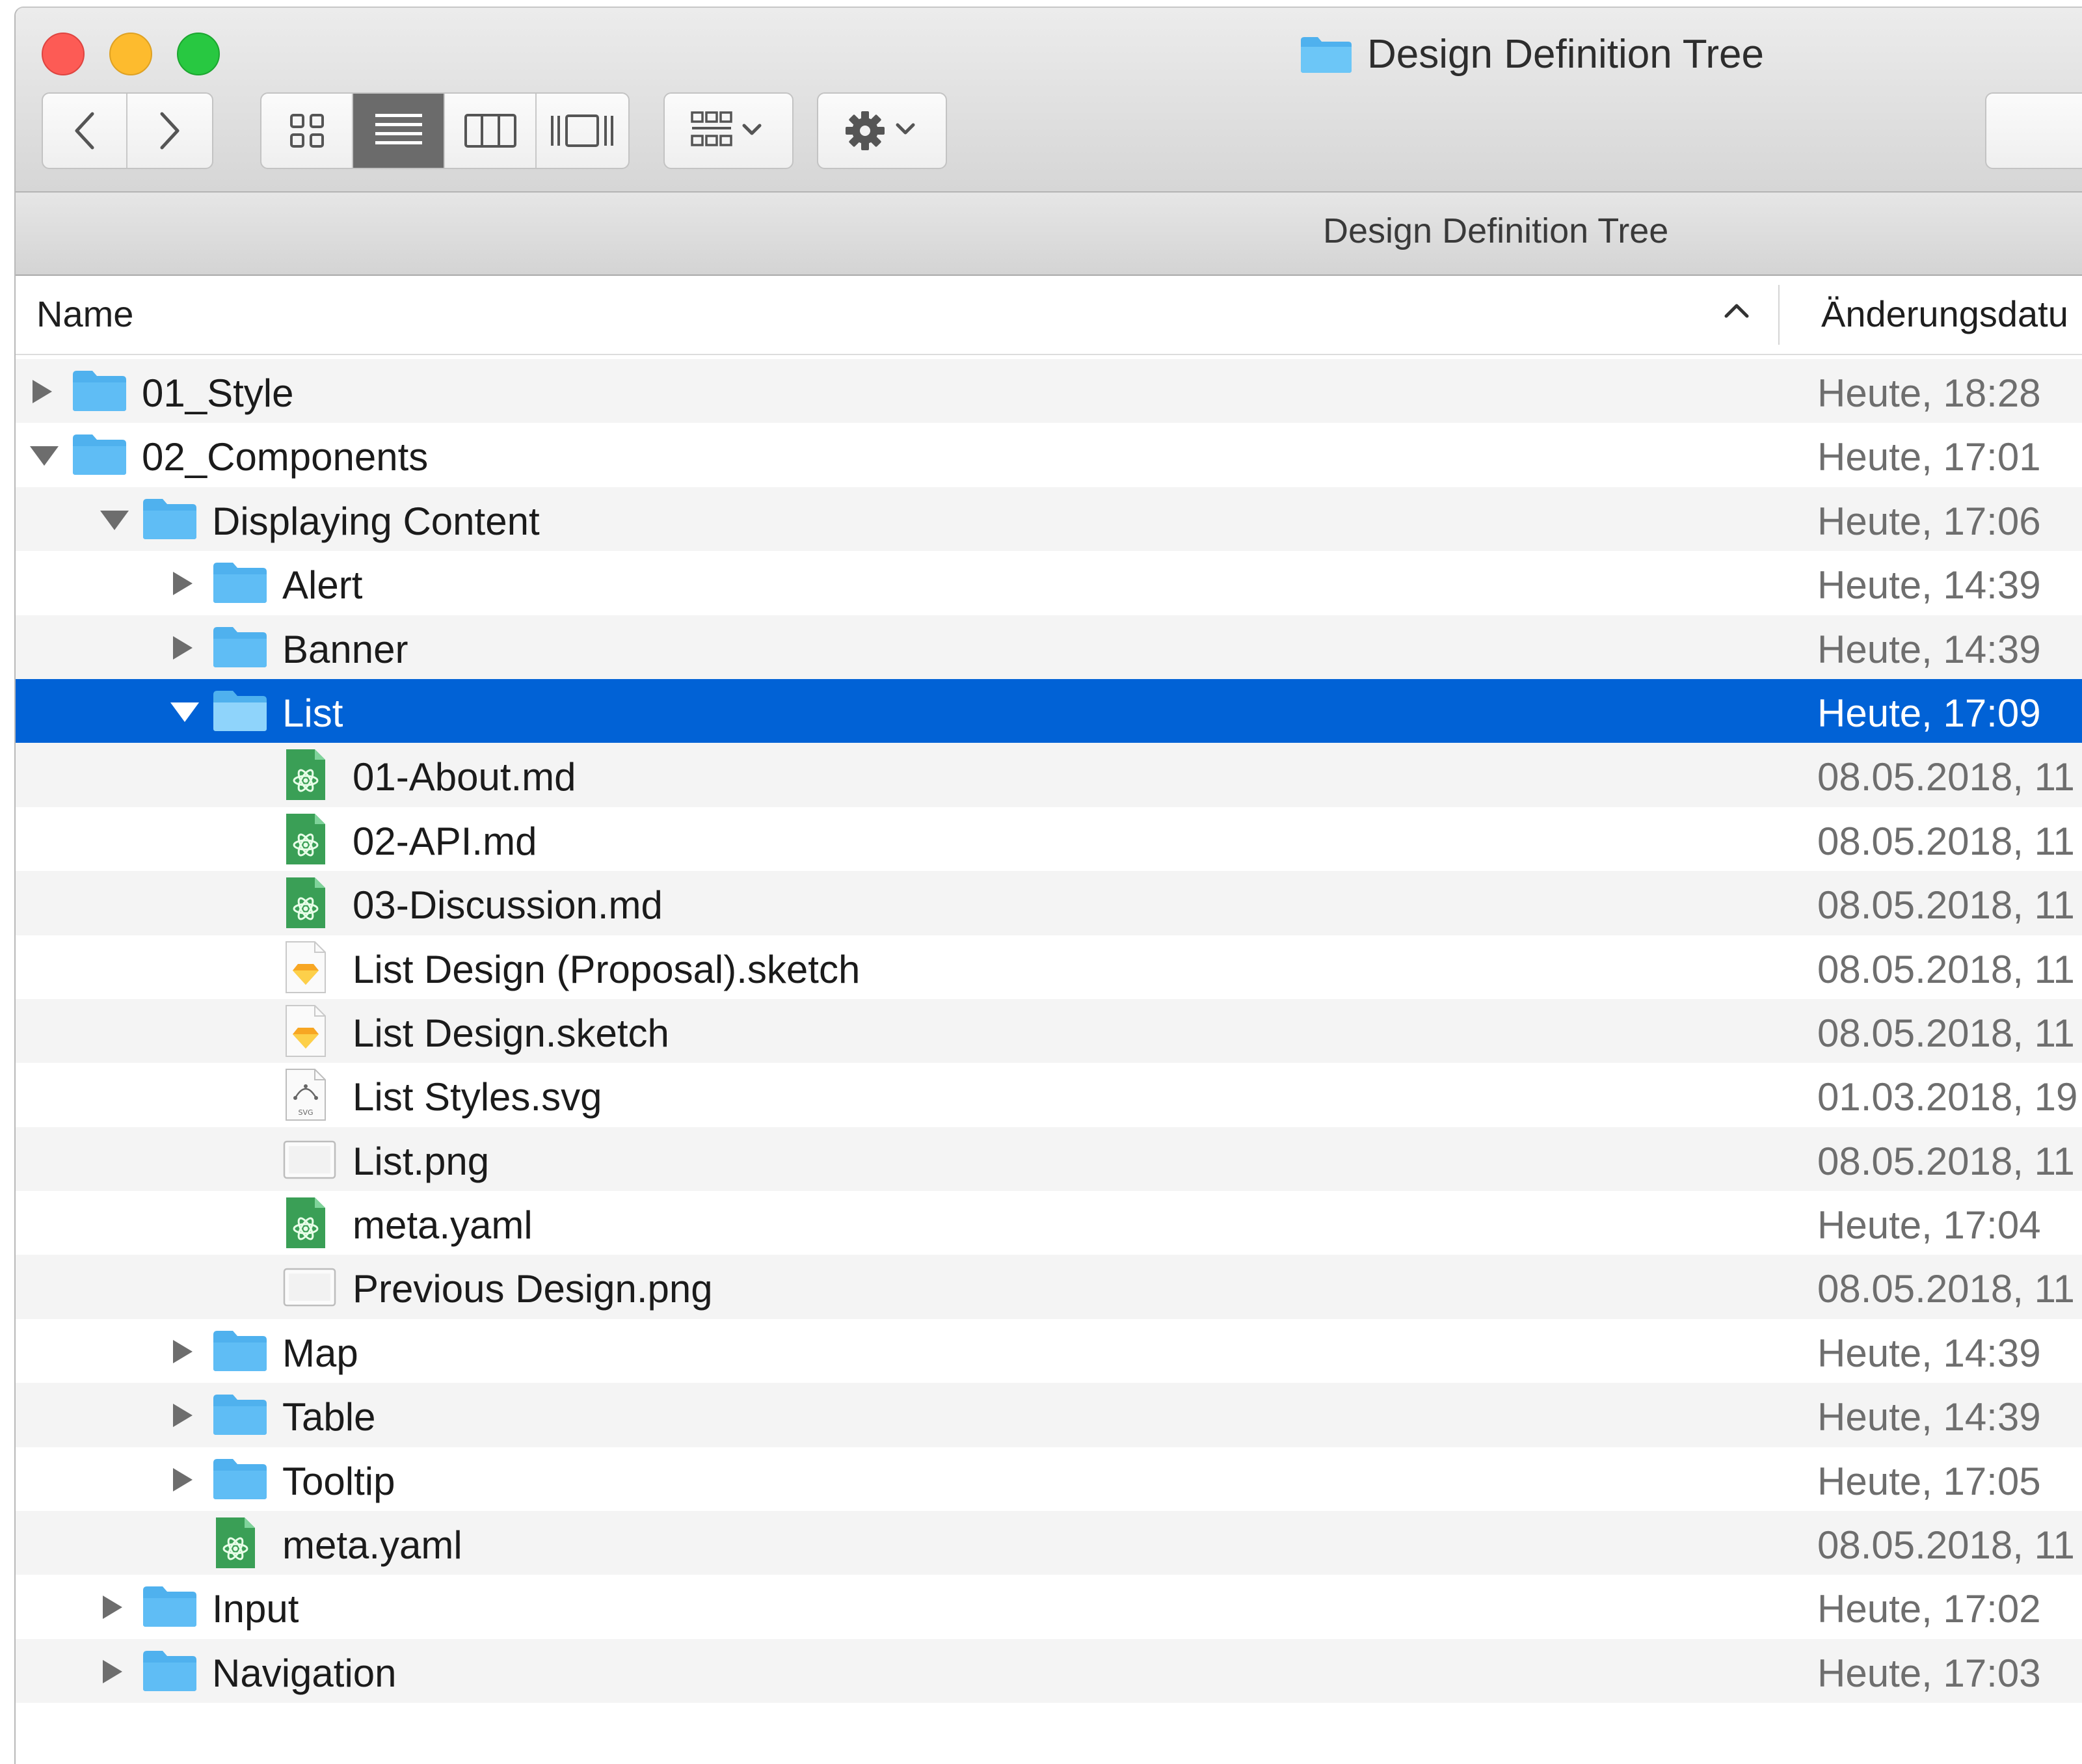 Image resolution: width=2082 pixels, height=1764 pixels. I want to click on file-name: List Design.sketch, so click(511, 1033).